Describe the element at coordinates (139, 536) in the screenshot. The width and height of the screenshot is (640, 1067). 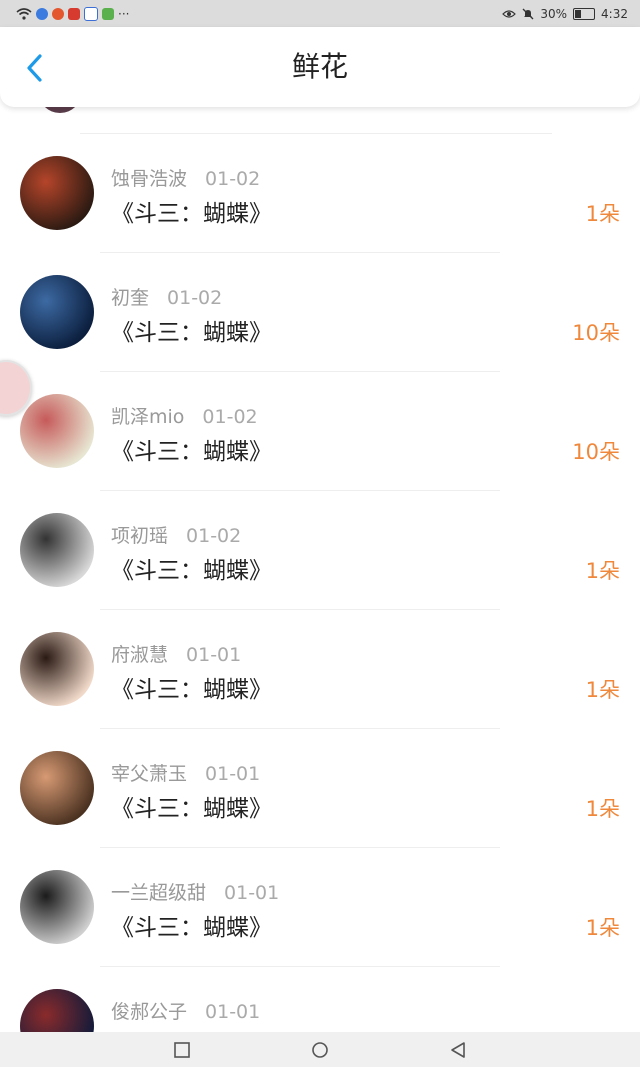
I see `username: 项初瑶` at that location.